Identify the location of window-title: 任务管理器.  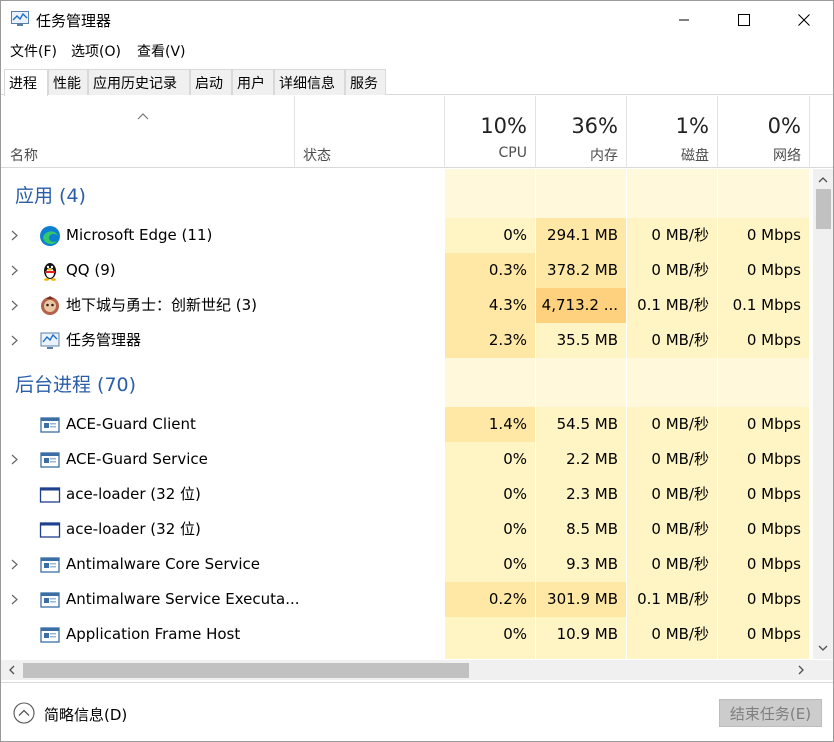
(74, 21).